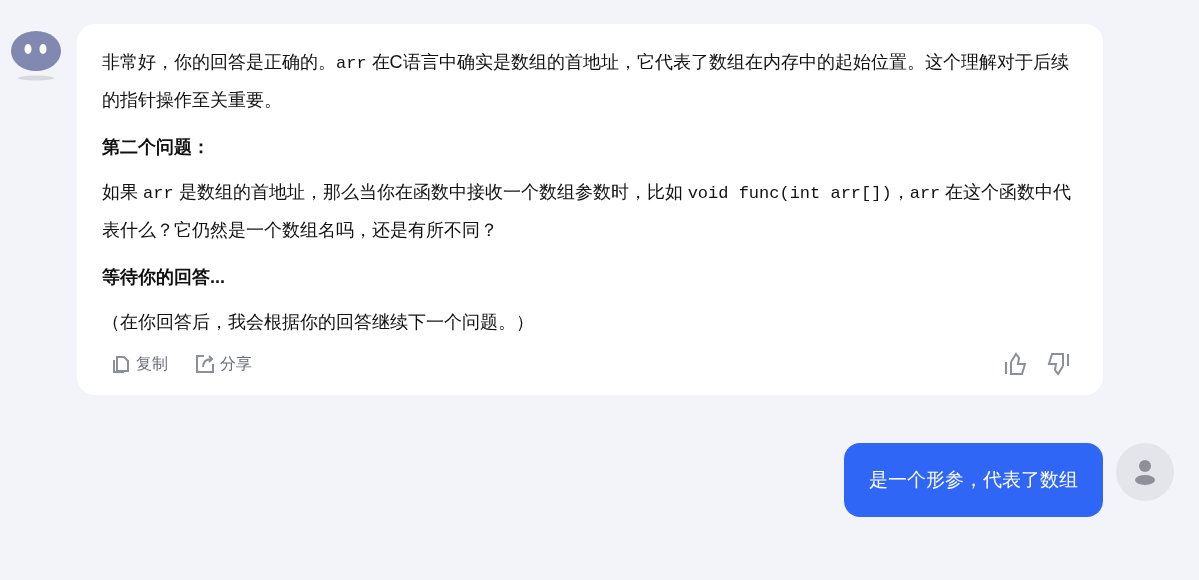 Image resolution: width=1199 pixels, height=580 pixels. What do you see at coordinates (586, 81) in the screenshot?
I see `message-paragraph: 非常好，你的回答是正确的。arr 在C语言中确实是数组的首地址，它代表了数组在内存中的起始位置。这个理解对于后续的指针操作至关重要。` at bounding box center [586, 81].